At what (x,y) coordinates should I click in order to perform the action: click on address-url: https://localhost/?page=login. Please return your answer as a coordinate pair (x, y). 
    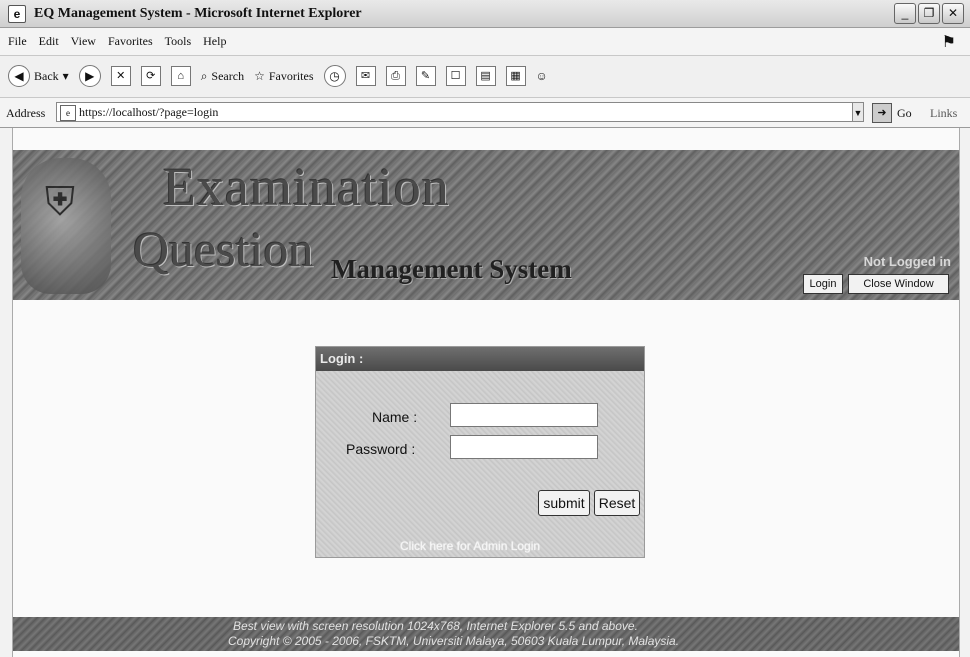
    Looking at the image, I should click on (149, 112).